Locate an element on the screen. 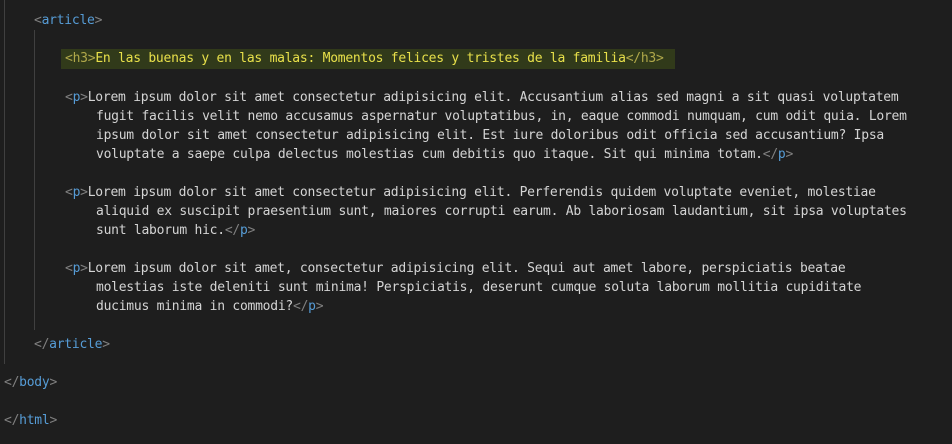 This screenshot has height=444, width=952. code-token: body is located at coordinates (34, 382).